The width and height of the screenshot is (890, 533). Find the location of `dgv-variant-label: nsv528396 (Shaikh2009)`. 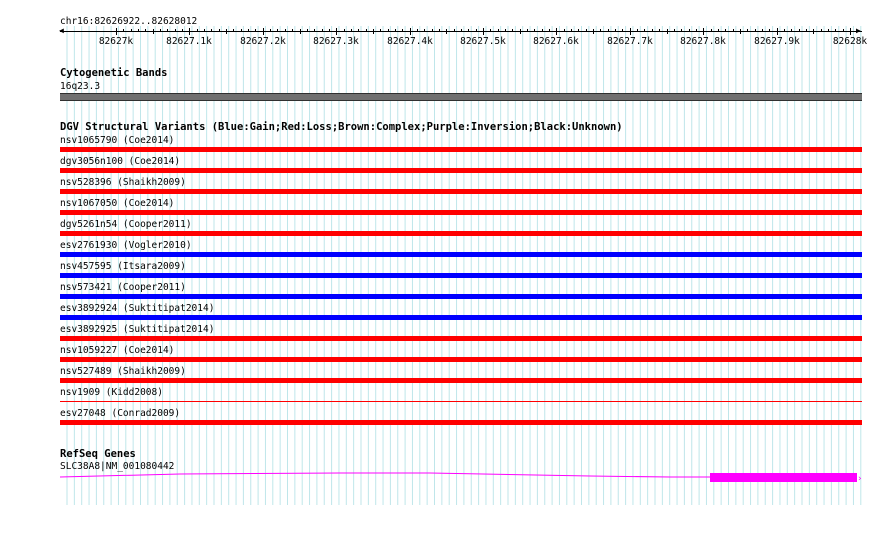

dgv-variant-label: nsv528396 (Shaikh2009) is located at coordinates (123, 182).